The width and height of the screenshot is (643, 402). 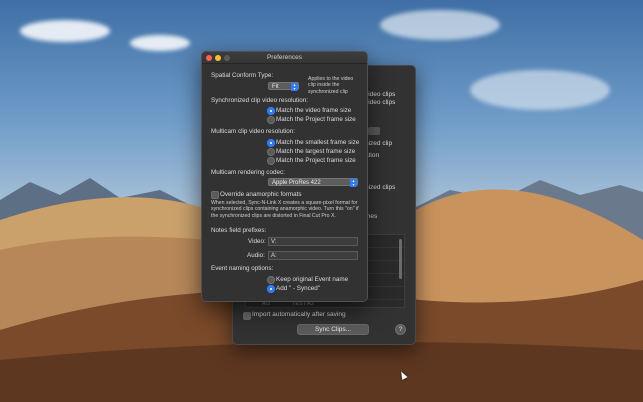 I want to click on video-prefix-field: V:, so click(x=313, y=241).